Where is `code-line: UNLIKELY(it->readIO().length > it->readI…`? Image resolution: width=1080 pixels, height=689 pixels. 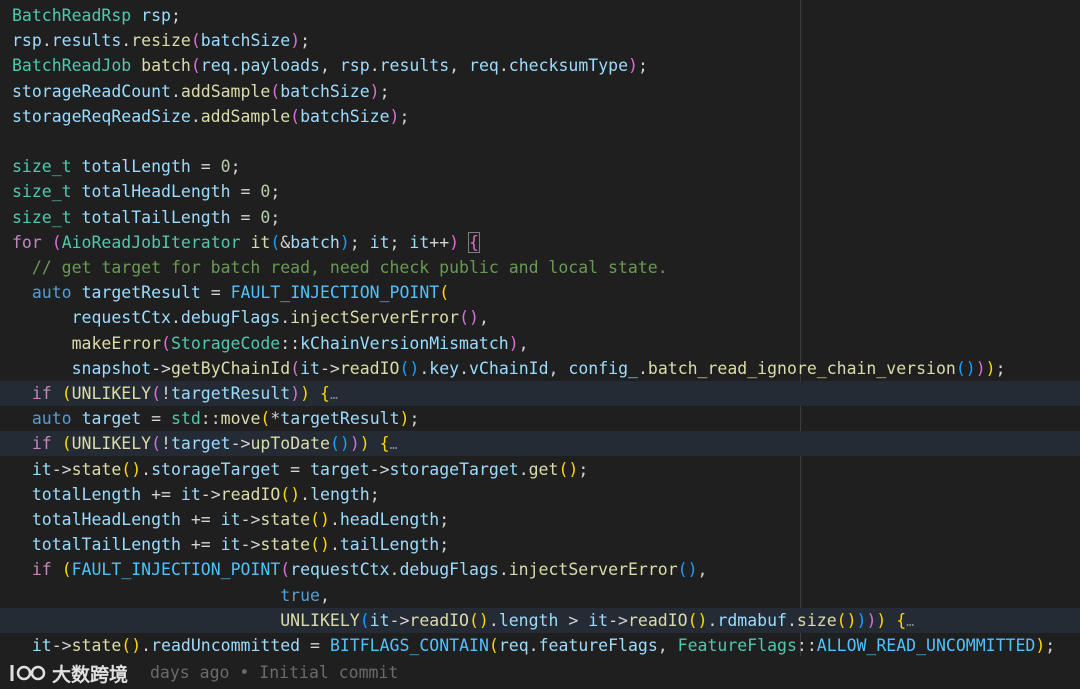
code-line: UNLIKELY(it->readIO().length > it->readI… is located at coordinates (540, 620).